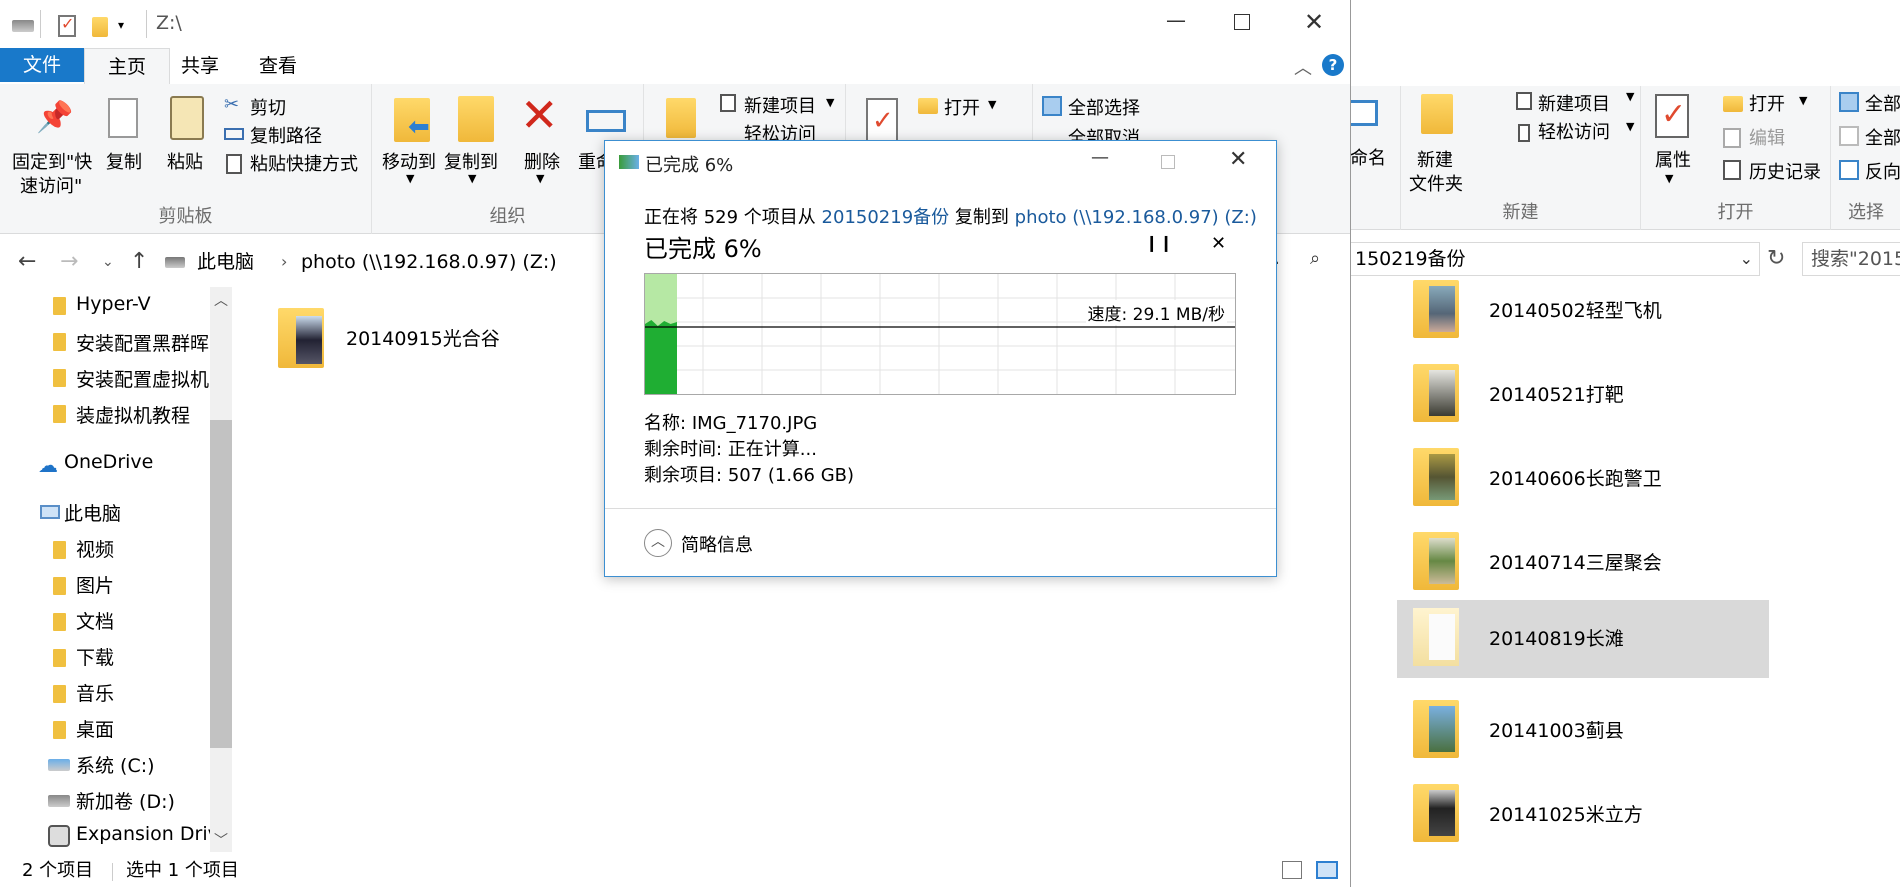 Image resolution: width=1900 pixels, height=887 pixels. What do you see at coordinates (95, 692) in the screenshot?
I see `sidebar-item-music: 音乐` at bounding box center [95, 692].